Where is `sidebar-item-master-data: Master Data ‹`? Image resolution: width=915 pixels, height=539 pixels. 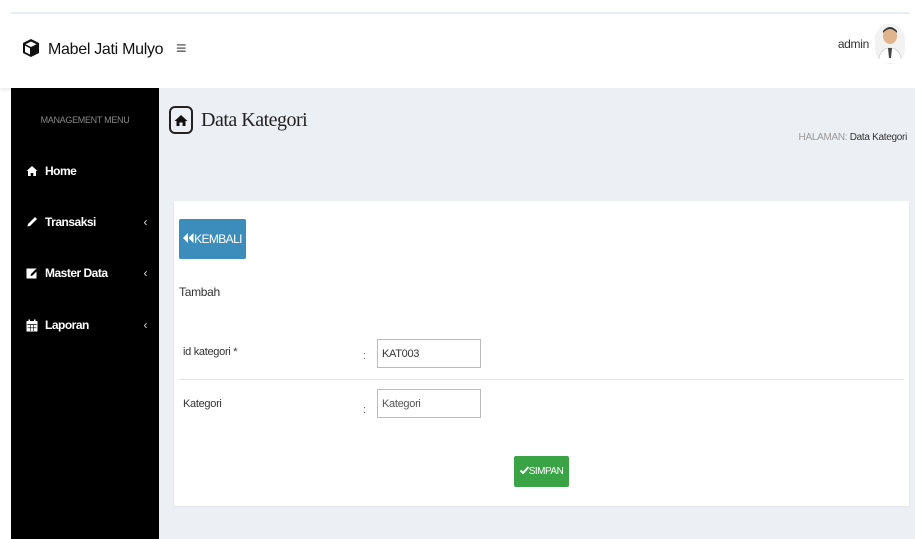 sidebar-item-master-data: Master Data ‹ is located at coordinates (86, 273).